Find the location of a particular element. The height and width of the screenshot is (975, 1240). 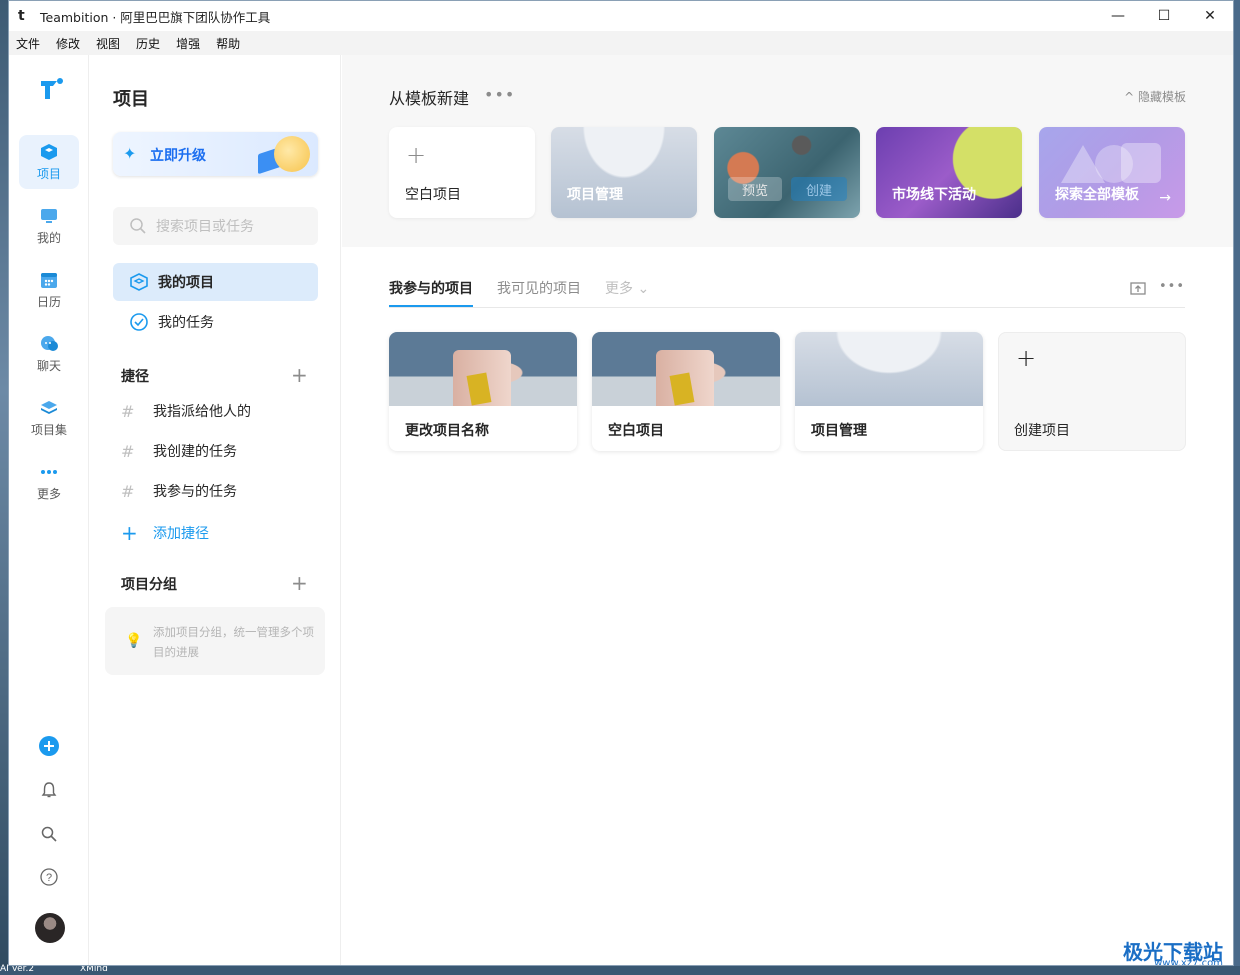

global-search-button is located at coordinates (49, 834).